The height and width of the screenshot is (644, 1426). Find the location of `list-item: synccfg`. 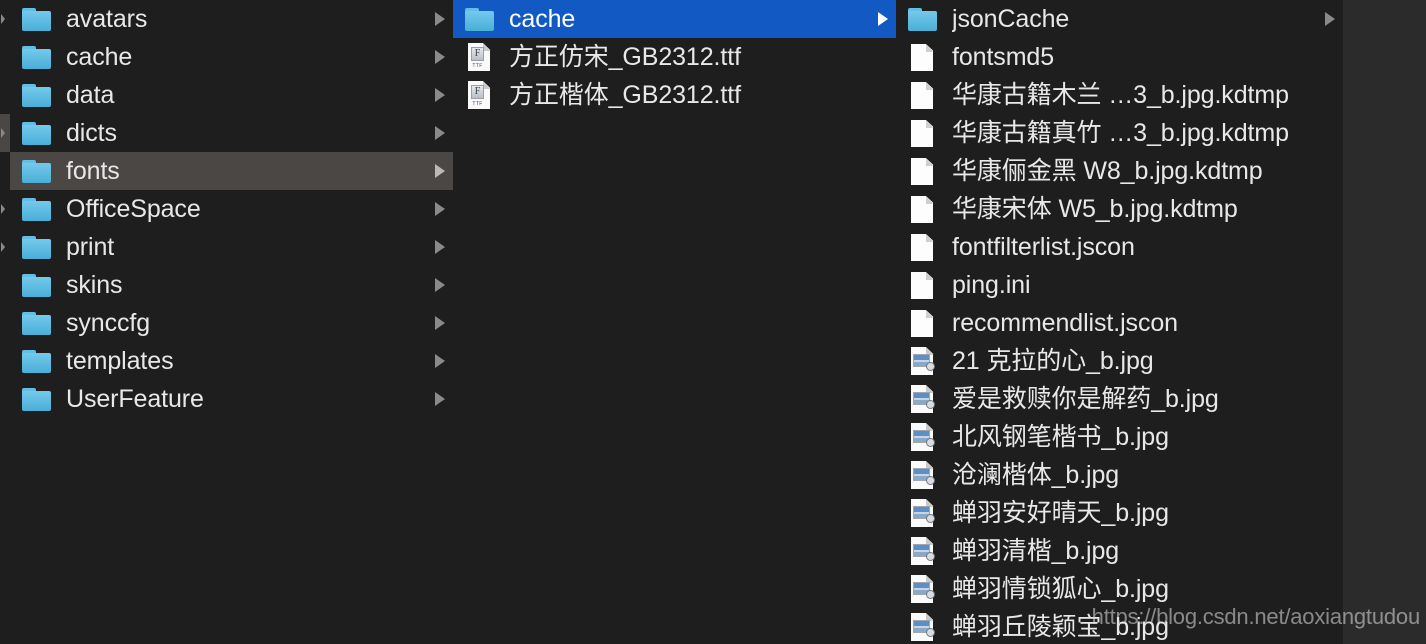

list-item: synccfg is located at coordinates (231, 323).